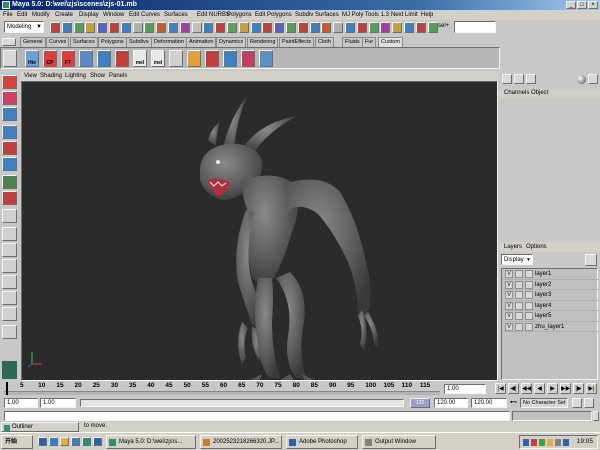  What do you see at coordinates (550, 327) in the screenshot?
I see `layer-row: Vzhu_layer1` at bounding box center [550, 327].